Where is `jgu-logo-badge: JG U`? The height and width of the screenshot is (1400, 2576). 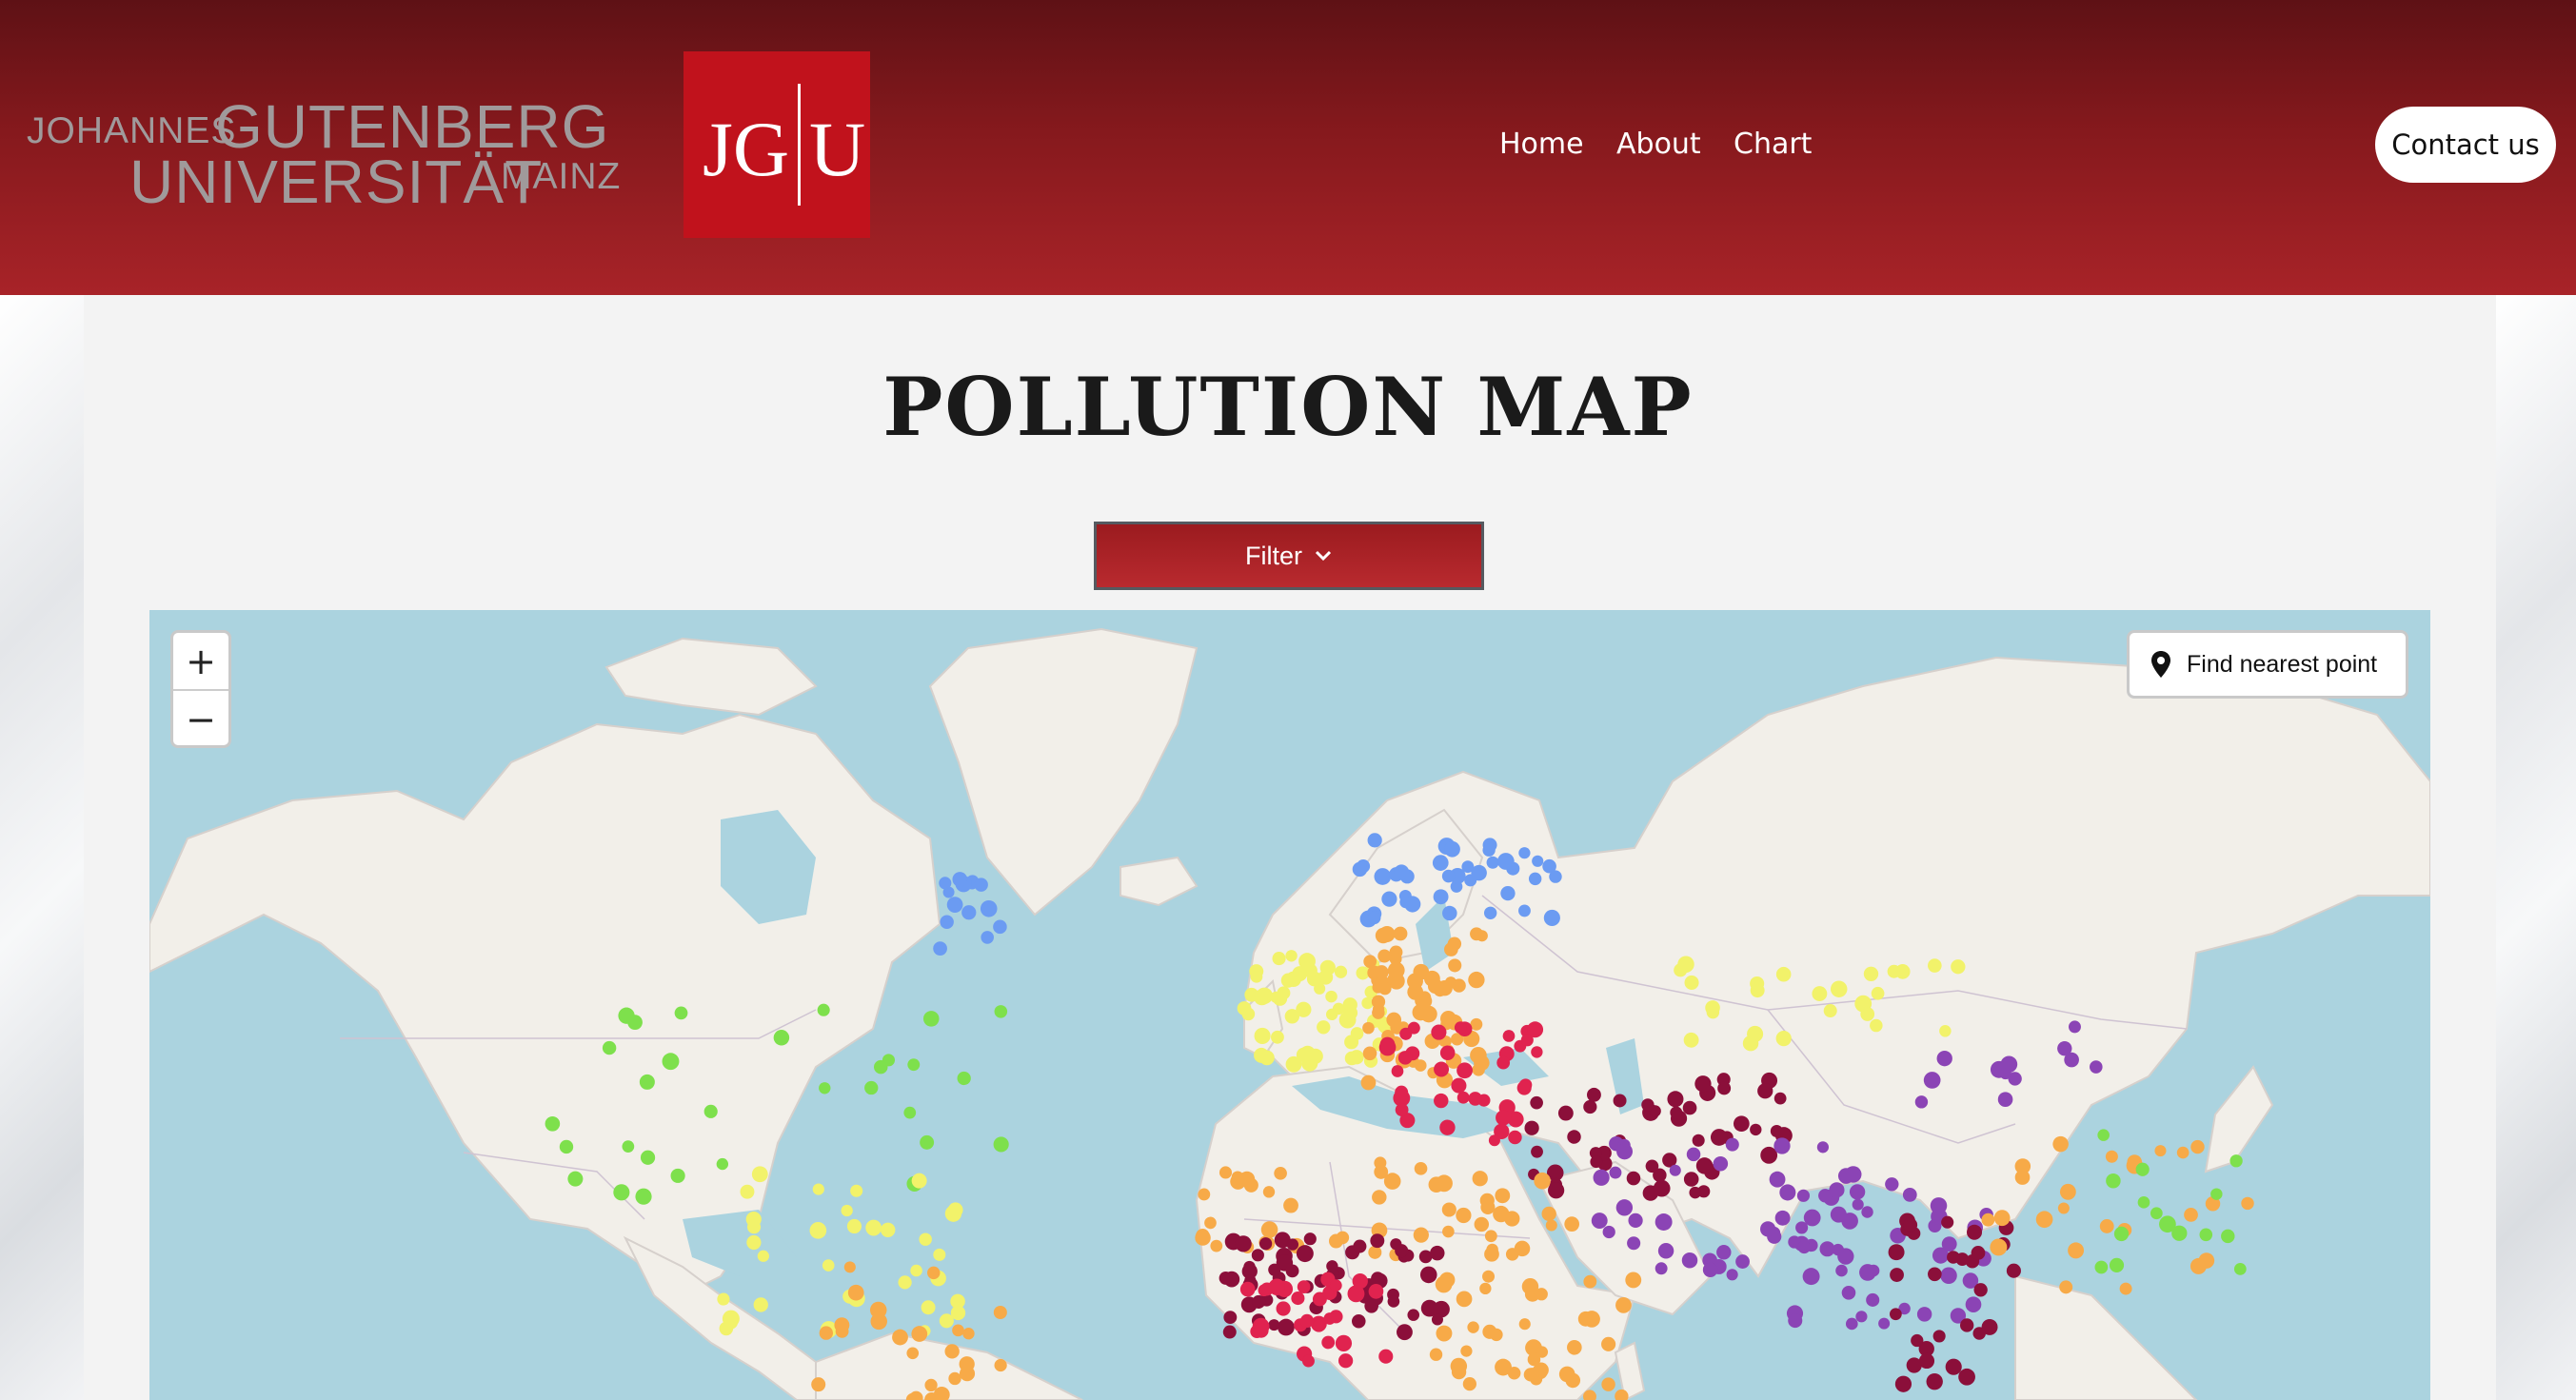 jgu-logo-badge: JG U is located at coordinates (777, 144).